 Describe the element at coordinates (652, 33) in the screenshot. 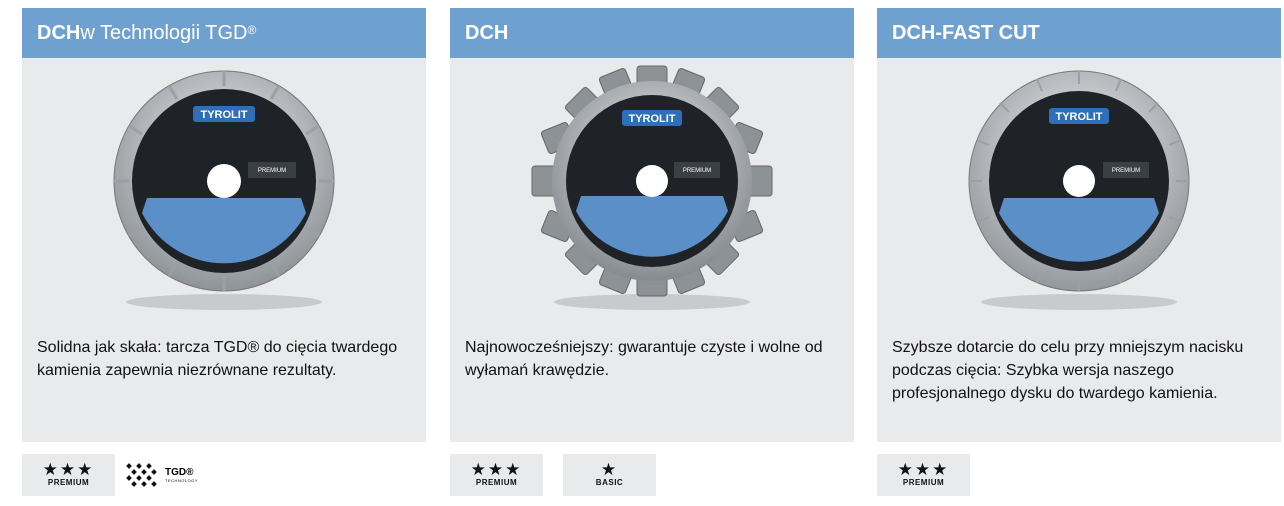

I see `card-header: DCH` at that location.